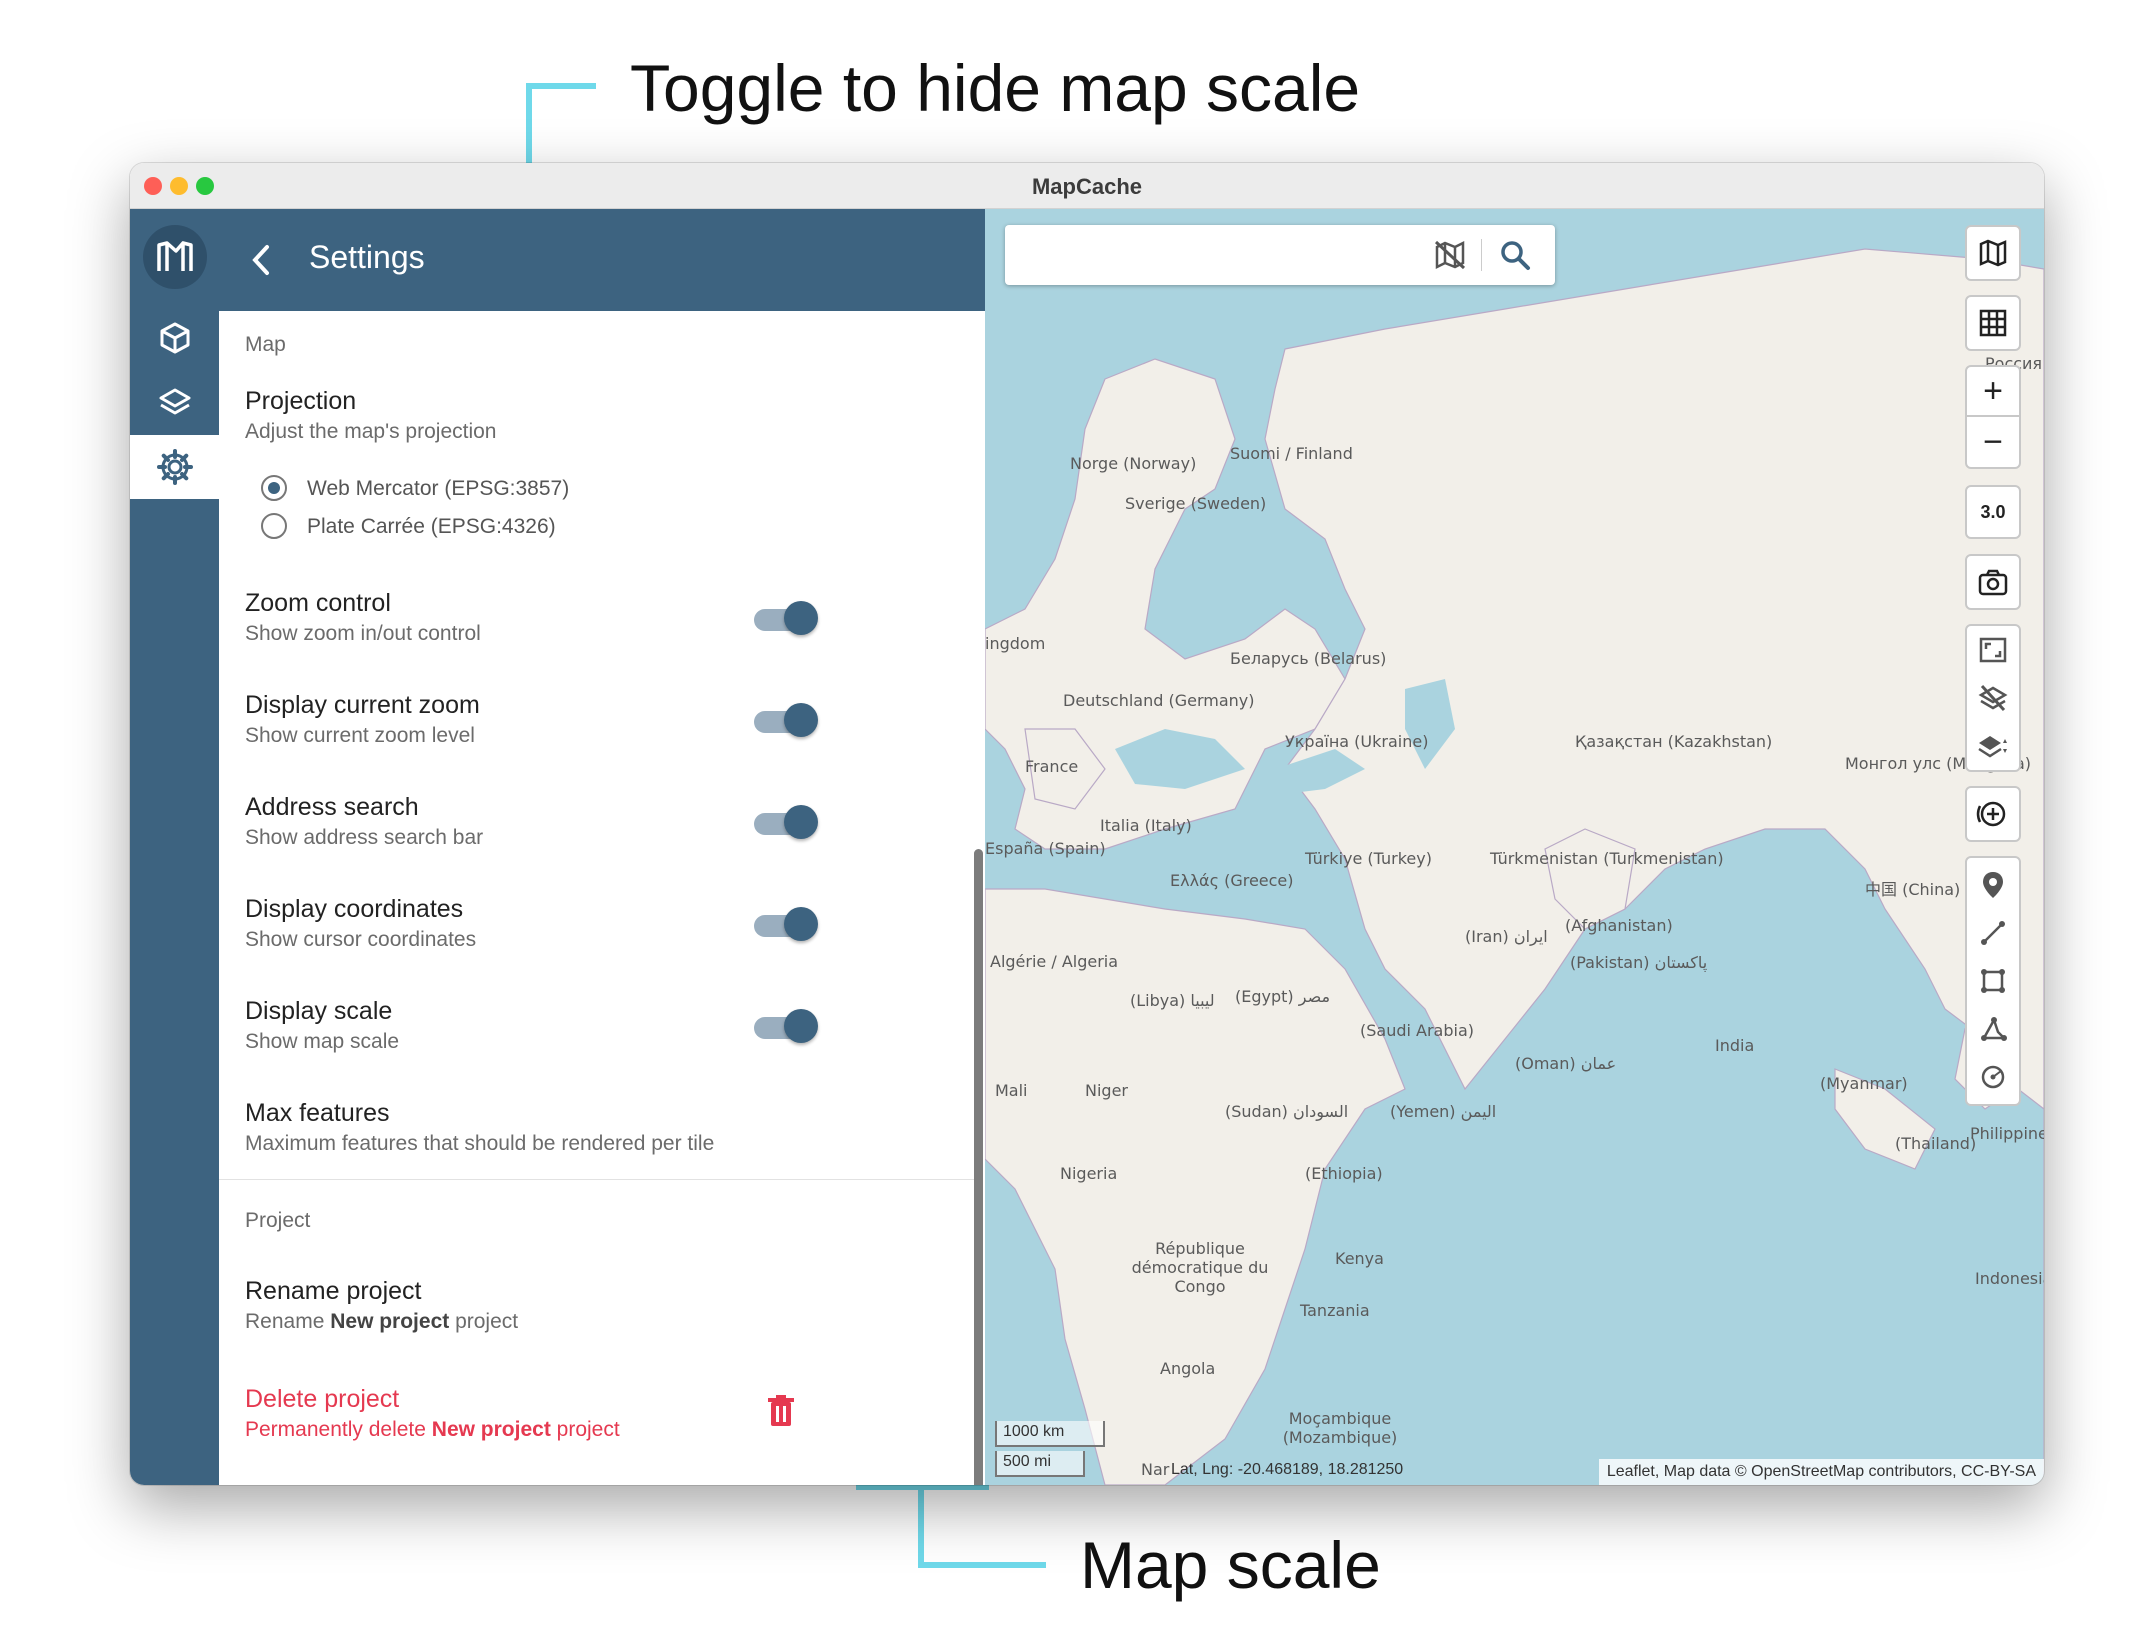 The width and height of the screenshot is (2152, 1630). What do you see at coordinates (1146, 825) in the screenshot?
I see `map-label: Italia (Italy)` at bounding box center [1146, 825].